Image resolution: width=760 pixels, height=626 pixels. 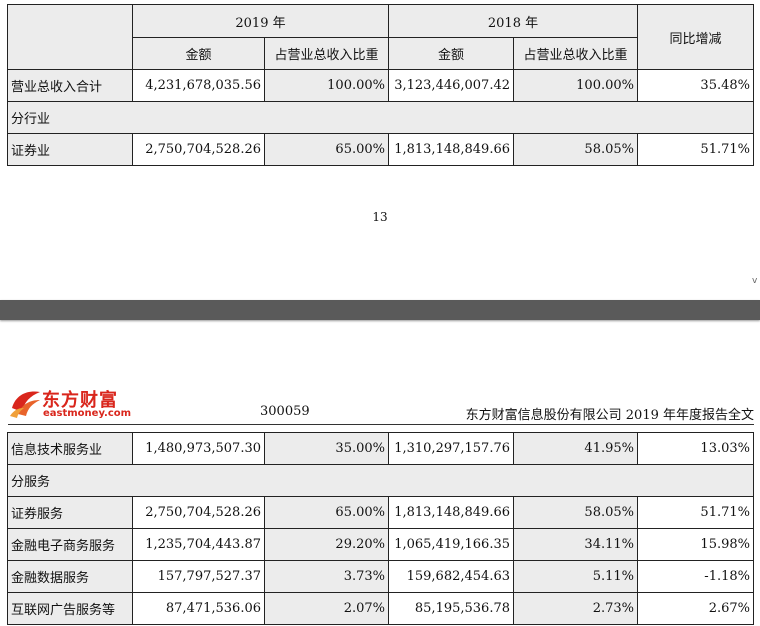 I want to click on amount-2018-cell: 85,195,536.78, so click(x=451, y=608).